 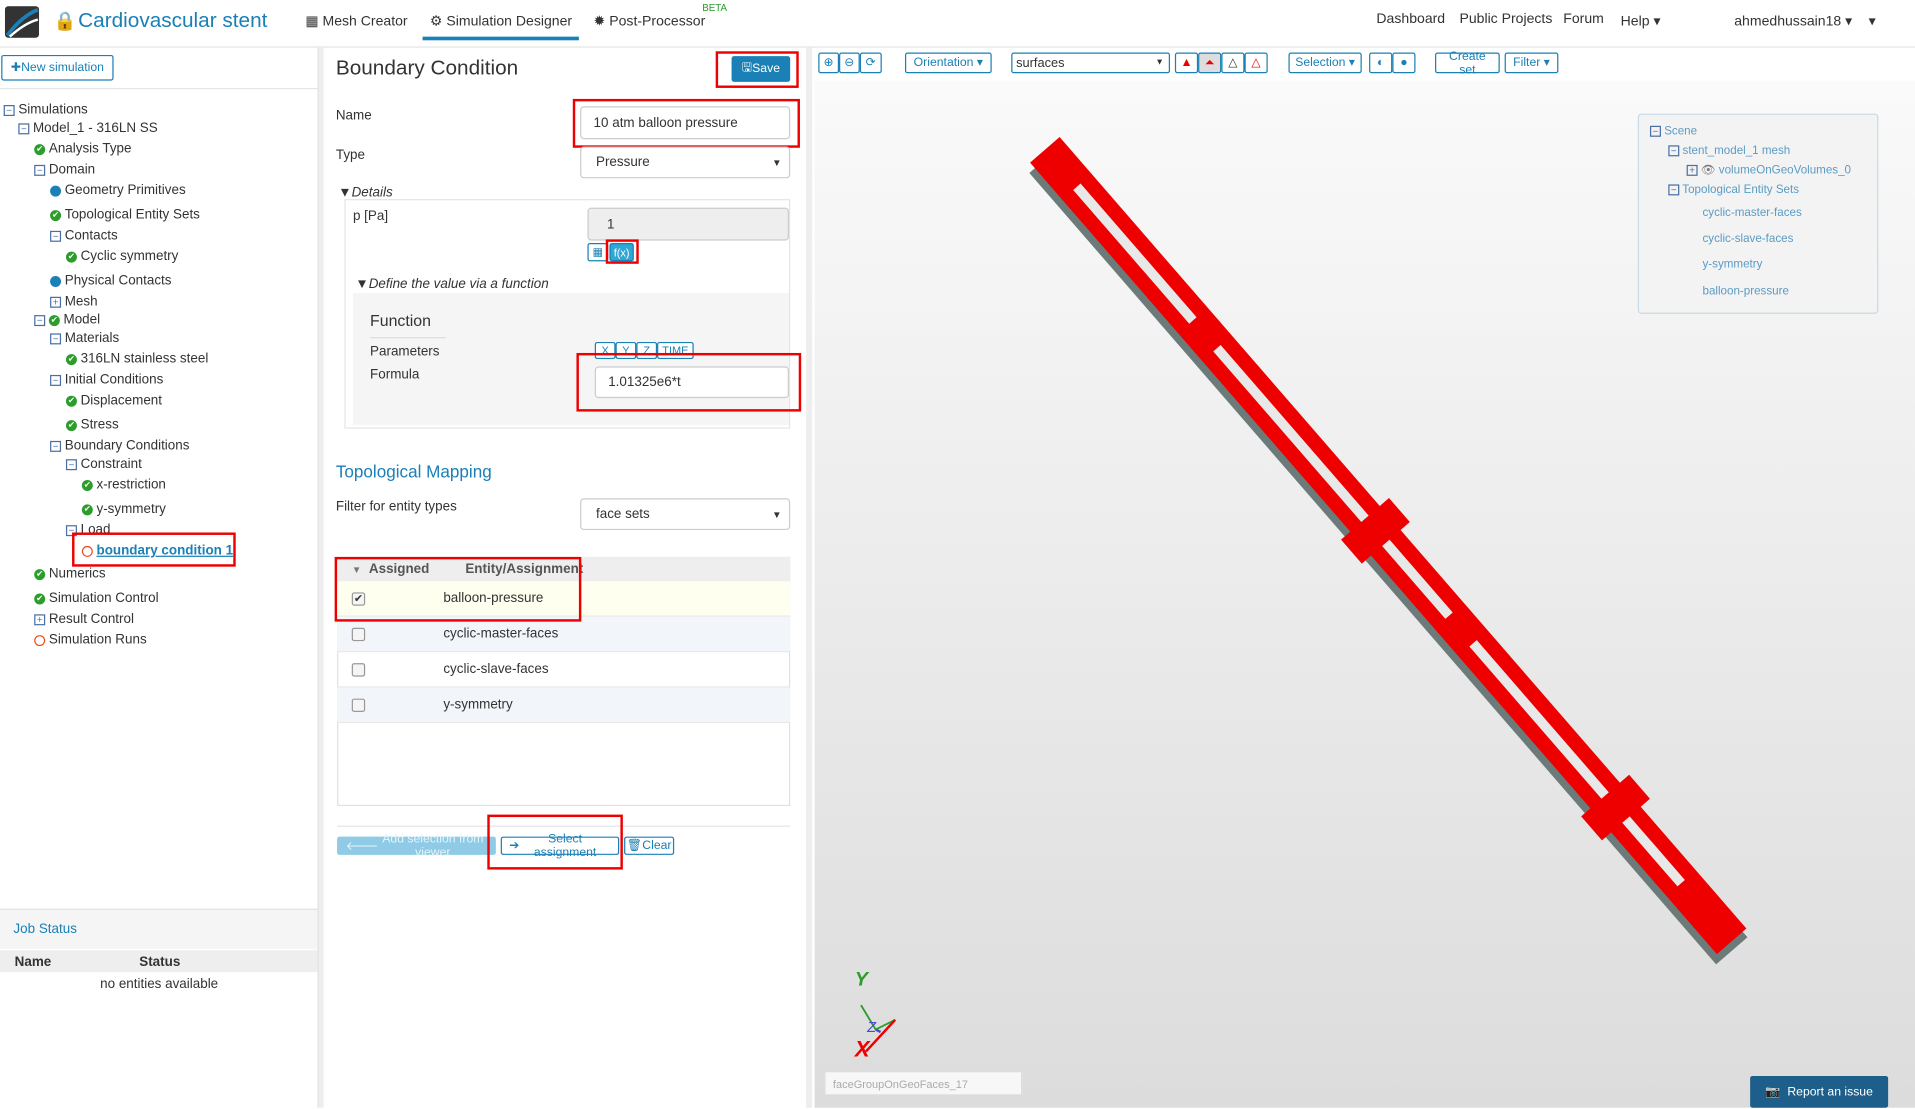 I want to click on hide-icon: ◐, so click(x=1381, y=63).